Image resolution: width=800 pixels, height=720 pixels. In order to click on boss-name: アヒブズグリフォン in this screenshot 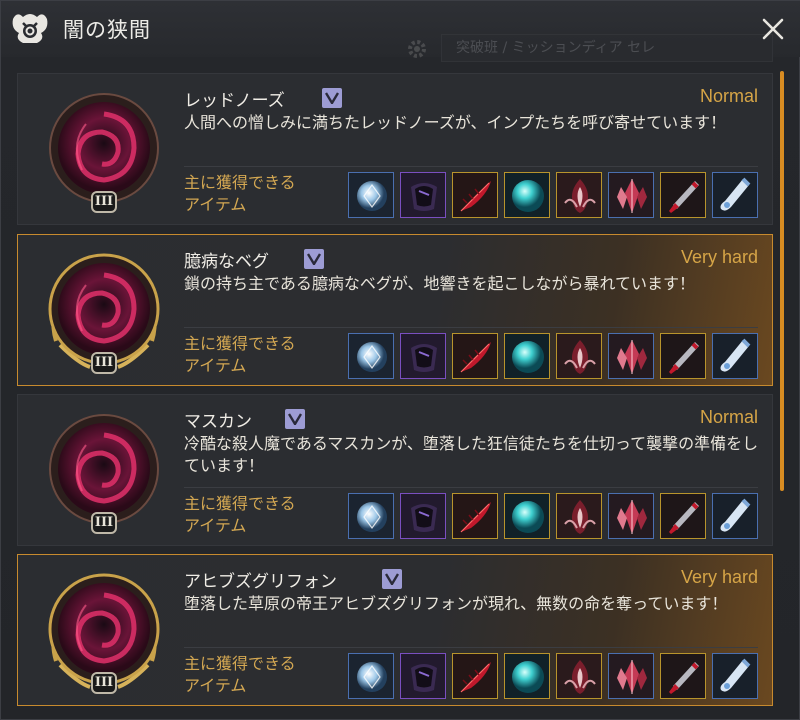, I will do `click(260, 582)`.